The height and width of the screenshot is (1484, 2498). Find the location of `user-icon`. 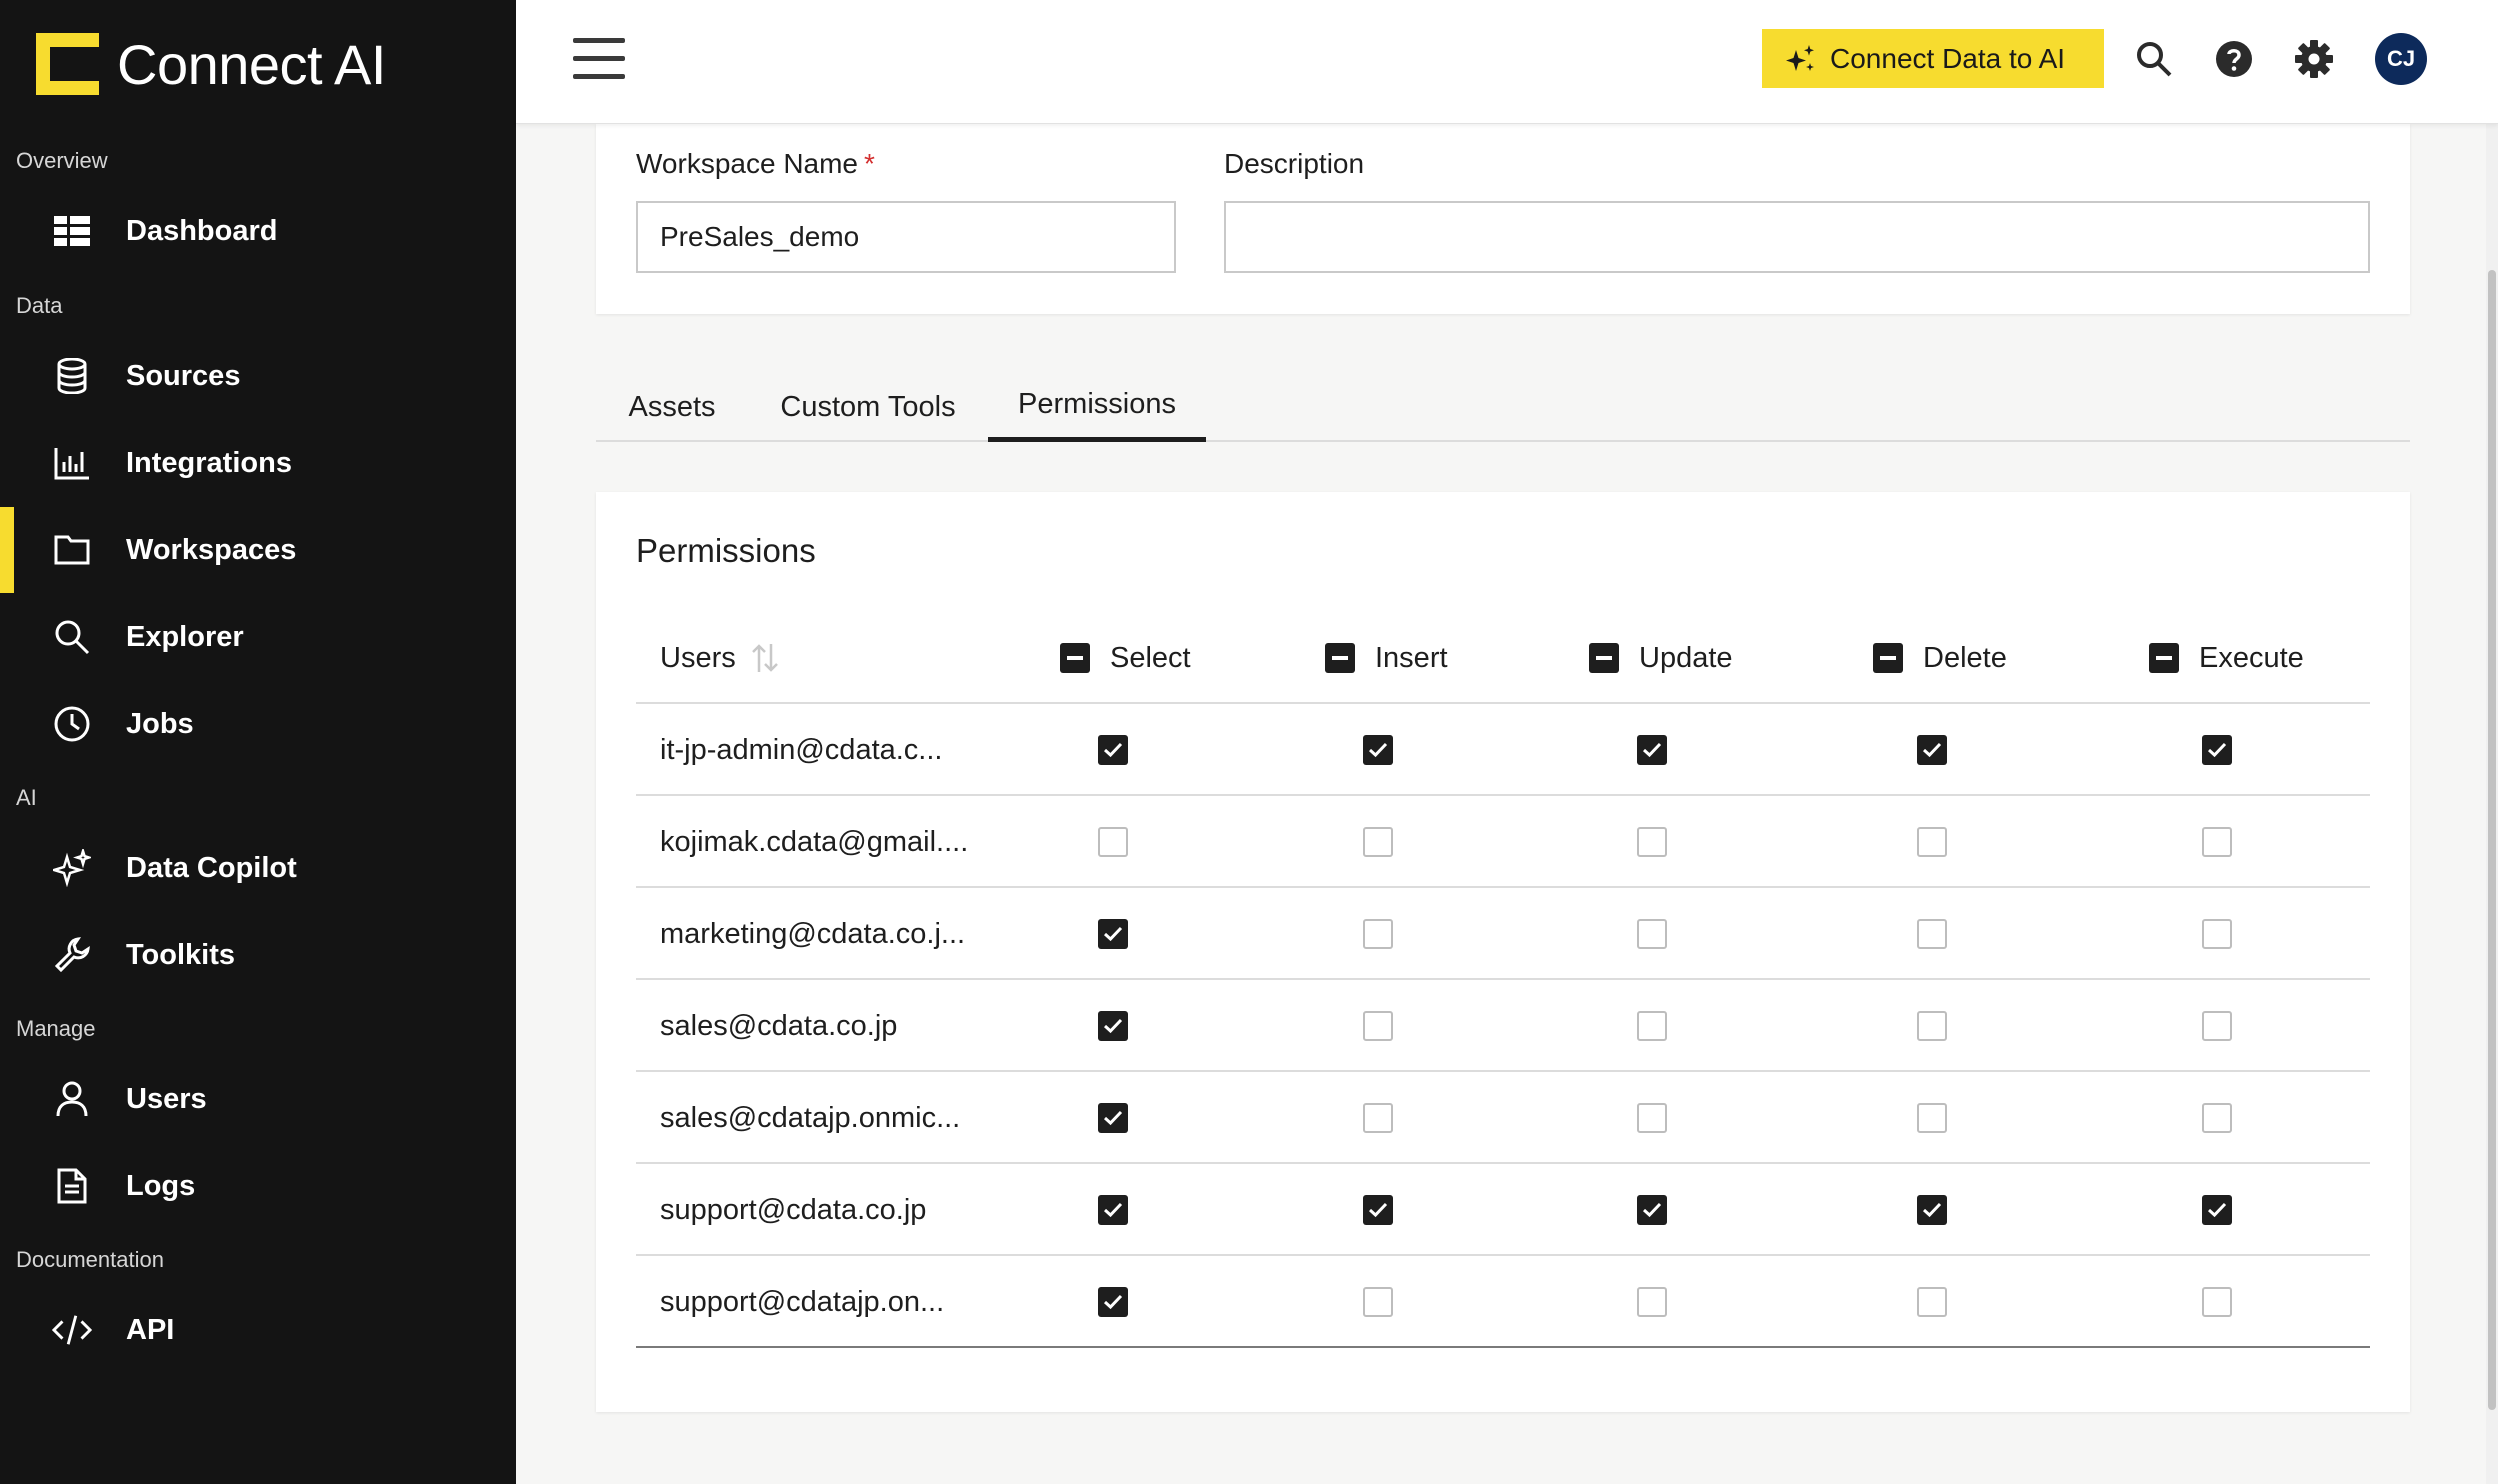

user-icon is located at coordinates (72, 1099).